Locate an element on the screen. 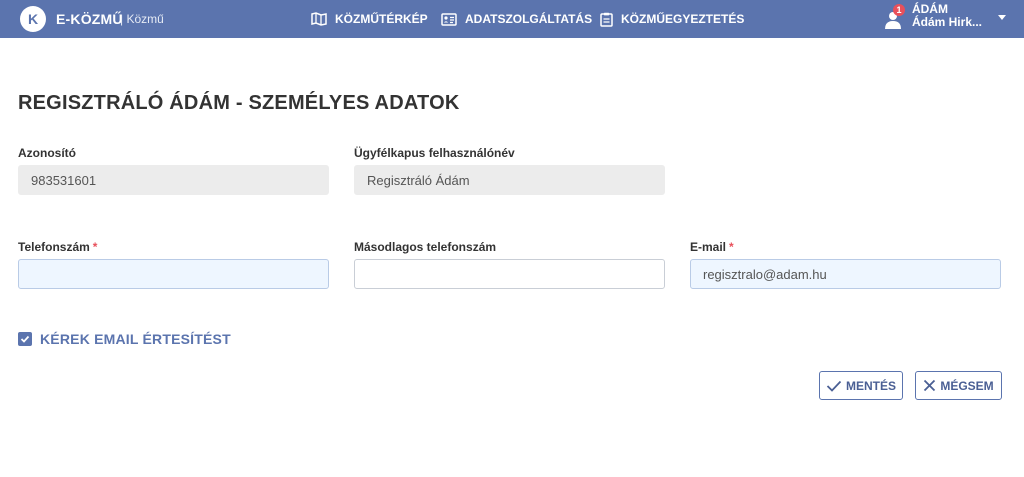  phone-label: Telefonszám * is located at coordinates (57, 247).